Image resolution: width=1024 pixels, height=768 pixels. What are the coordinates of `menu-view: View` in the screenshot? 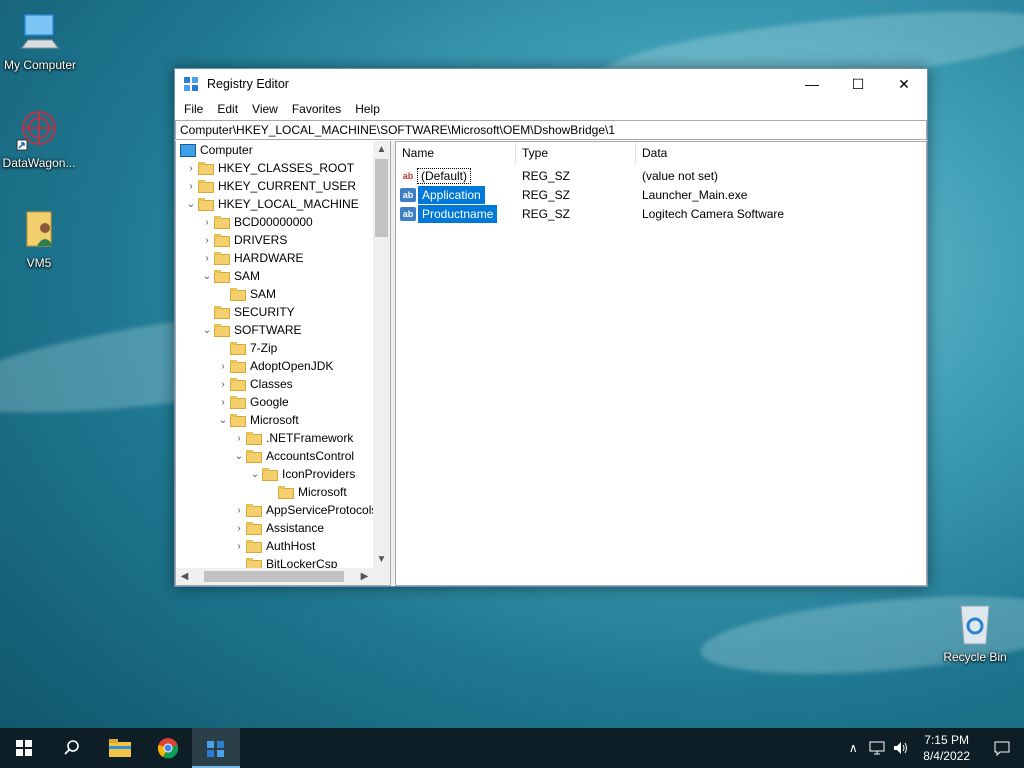 It's located at (265, 109).